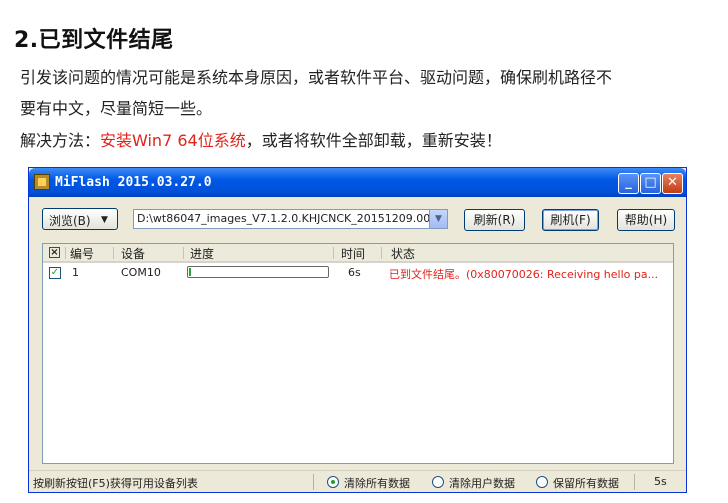 Image resolution: width=728 pixels, height=503 pixels. Describe the element at coordinates (115, 483) in the screenshot. I see `status-hint: 按刷新按钮(F5)获得可用设备列表` at that location.